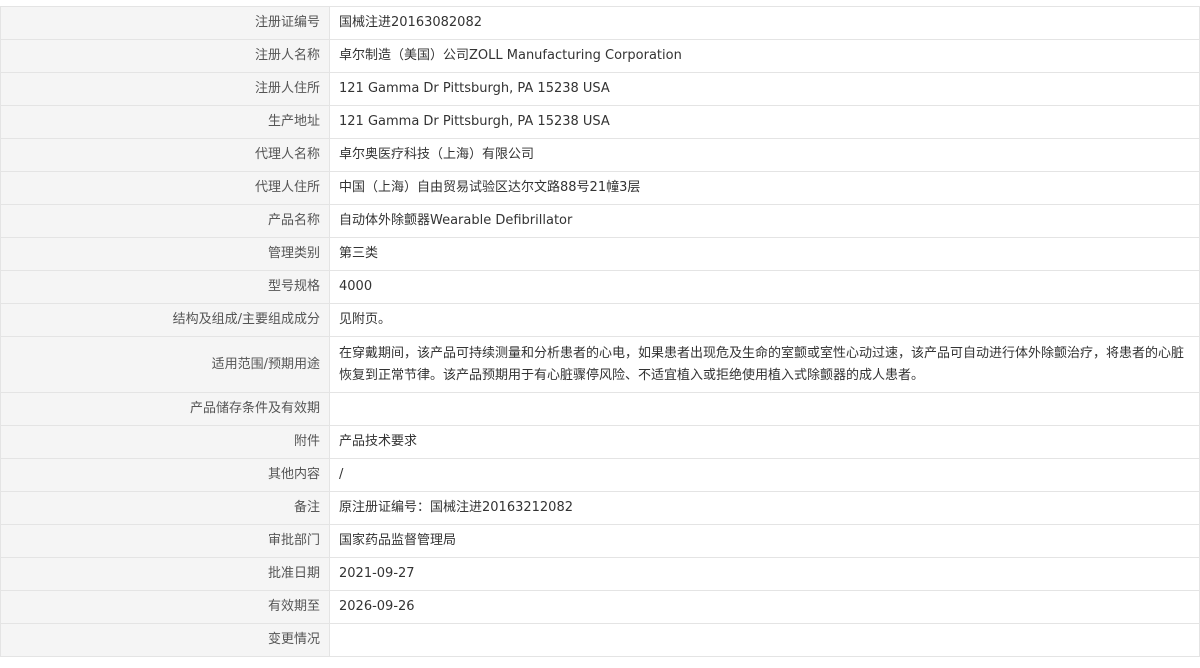  I want to click on table-row: 变更情况, so click(600, 640).